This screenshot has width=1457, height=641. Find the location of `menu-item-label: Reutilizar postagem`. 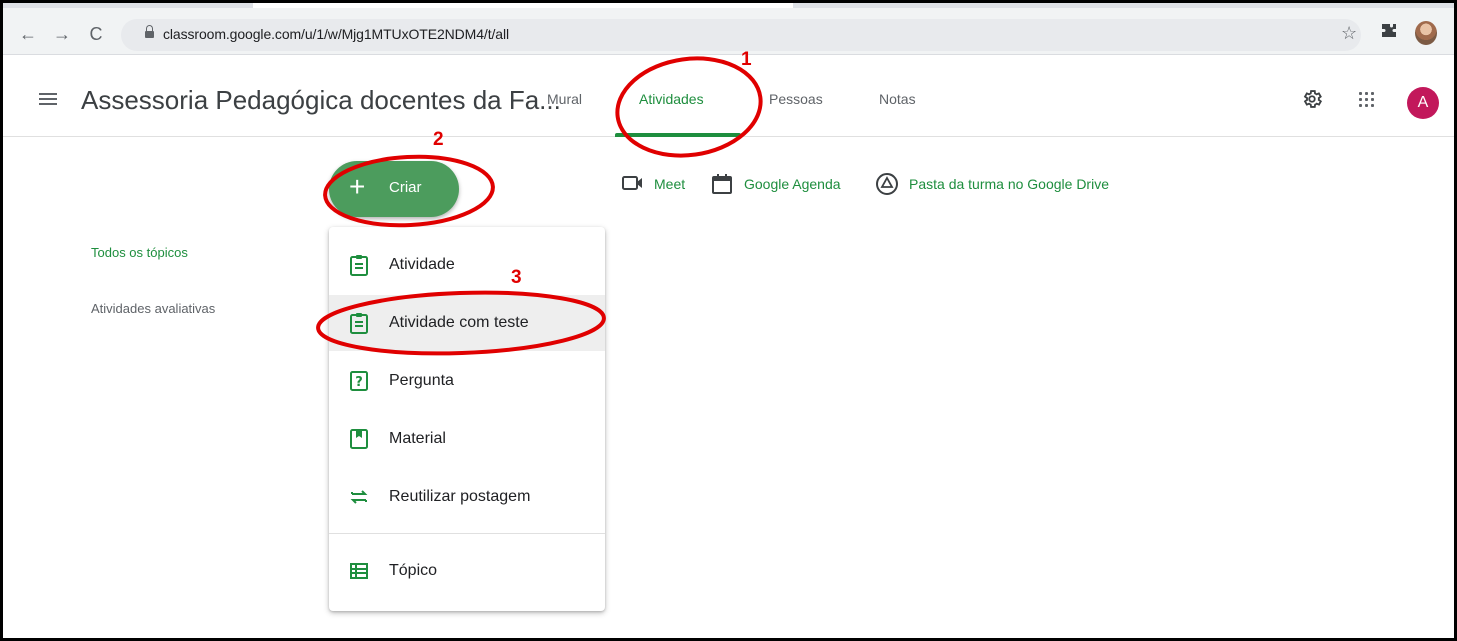

menu-item-label: Reutilizar postagem is located at coordinates (460, 496).